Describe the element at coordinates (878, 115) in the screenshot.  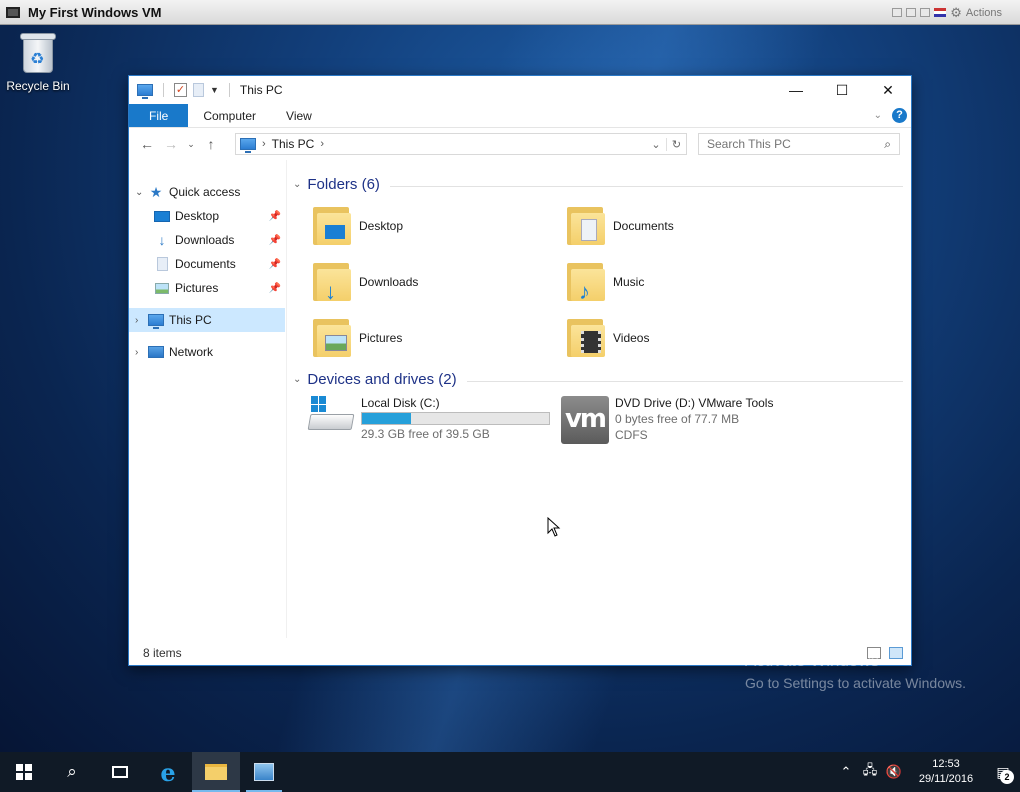
I see `expand-ribbon-icon: ⌄` at that location.